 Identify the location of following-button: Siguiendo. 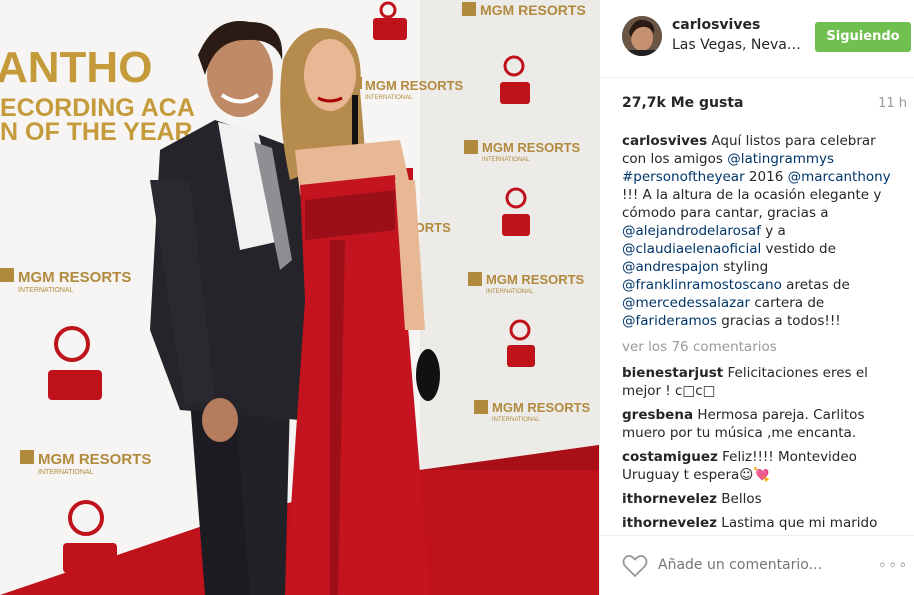
(863, 37).